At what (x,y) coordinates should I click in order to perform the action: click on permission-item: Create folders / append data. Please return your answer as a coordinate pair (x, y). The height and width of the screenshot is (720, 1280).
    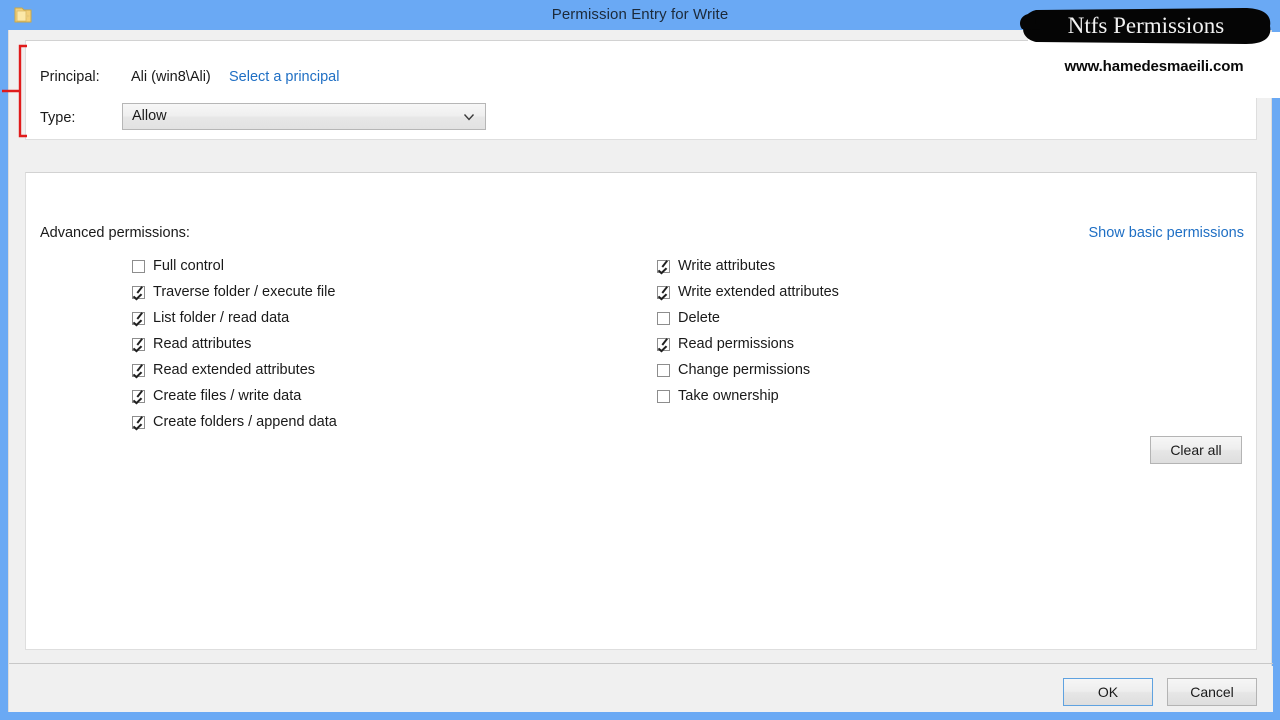
    Looking at the image, I should click on (367, 422).